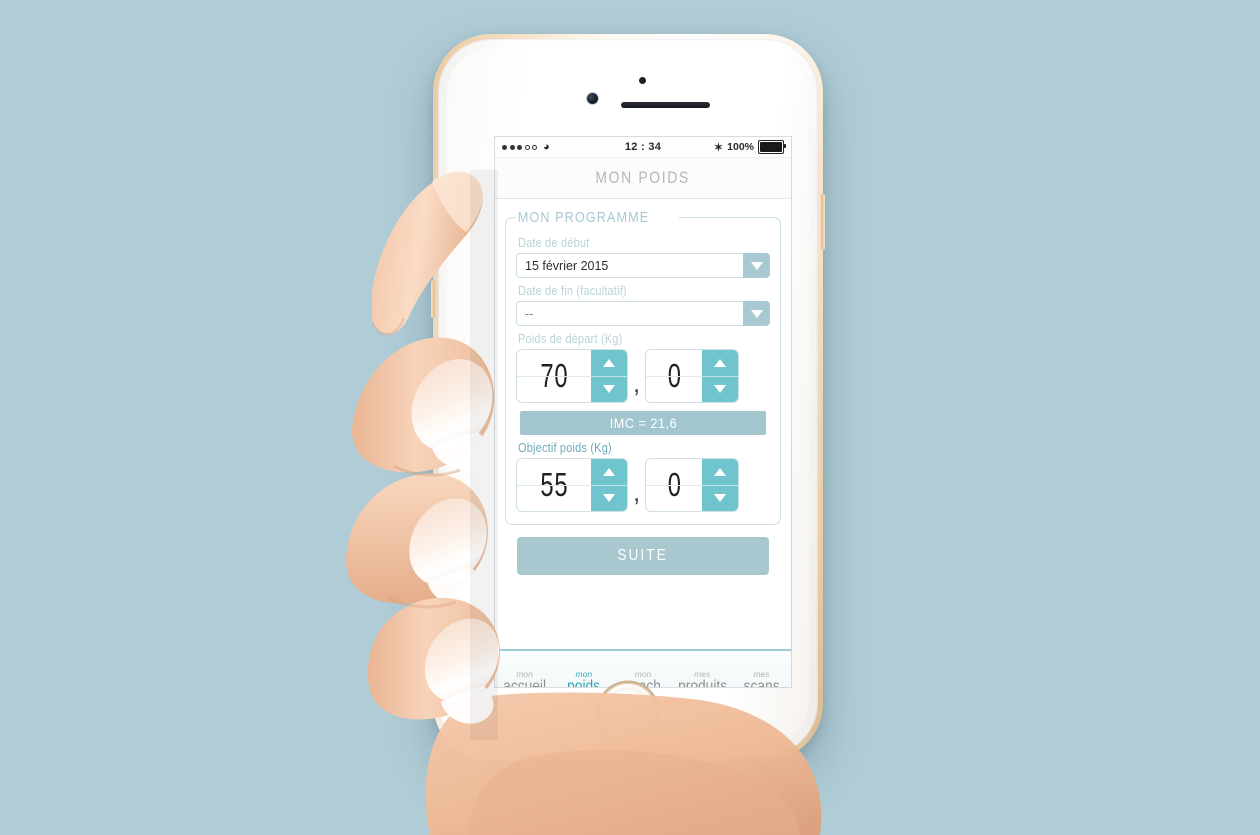 This screenshot has height=835, width=1260. What do you see at coordinates (674, 485) in the screenshot?
I see `goal-weight-decimal-value: 0` at bounding box center [674, 485].